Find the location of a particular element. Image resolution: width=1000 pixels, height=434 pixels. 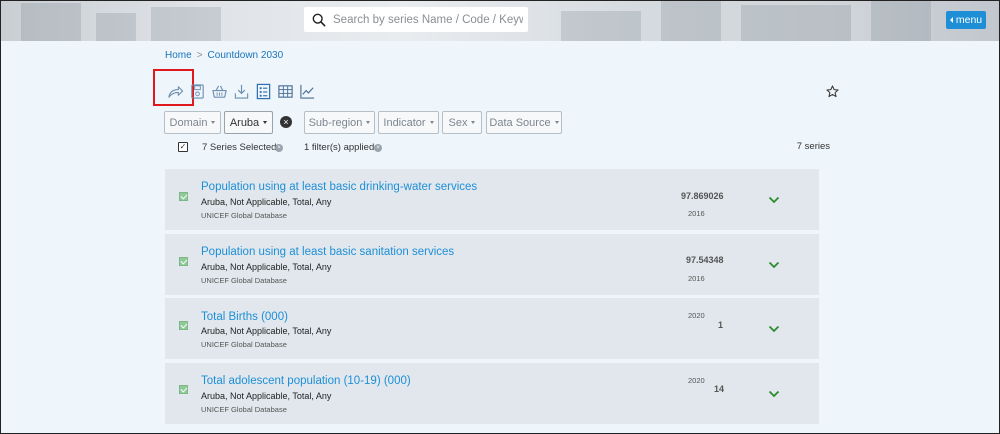

domain-dropdown: Domain is located at coordinates (192, 122).